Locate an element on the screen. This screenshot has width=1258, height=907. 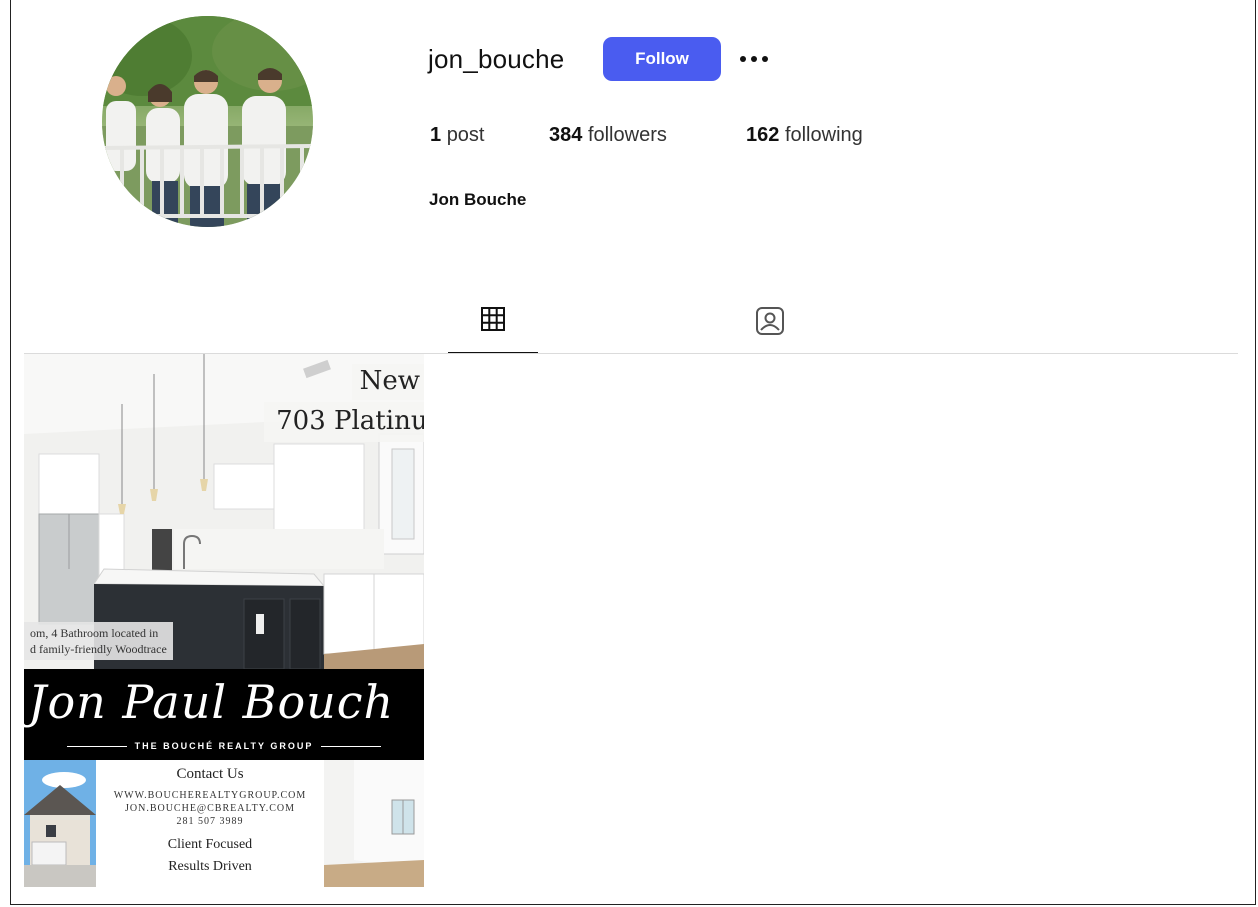
post-headline-2: 703 Platinur is located at coordinates (344, 422).